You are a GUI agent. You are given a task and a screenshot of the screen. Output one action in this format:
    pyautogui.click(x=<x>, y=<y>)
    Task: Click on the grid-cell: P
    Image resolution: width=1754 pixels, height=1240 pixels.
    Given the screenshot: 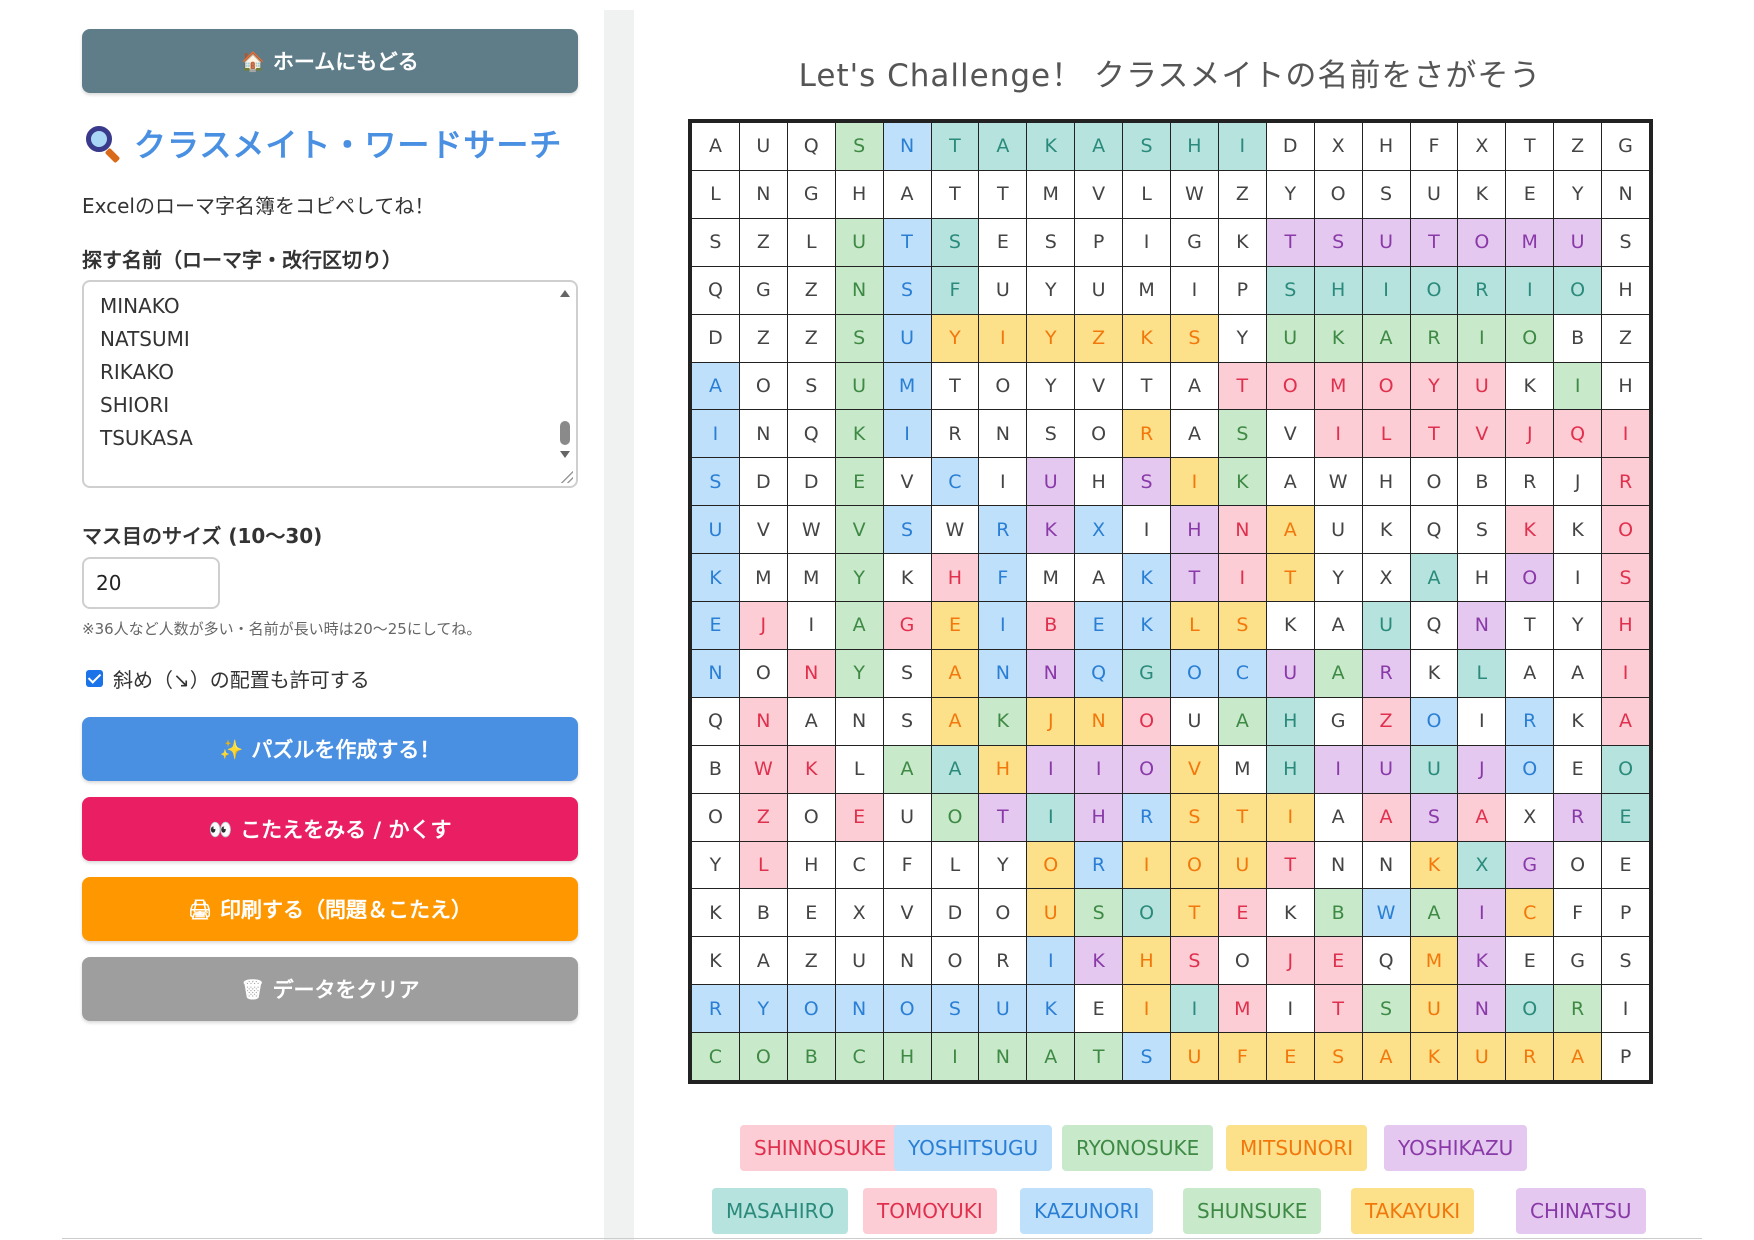 What is the action you would take?
    pyautogui.click(x=1099, y=242)
    